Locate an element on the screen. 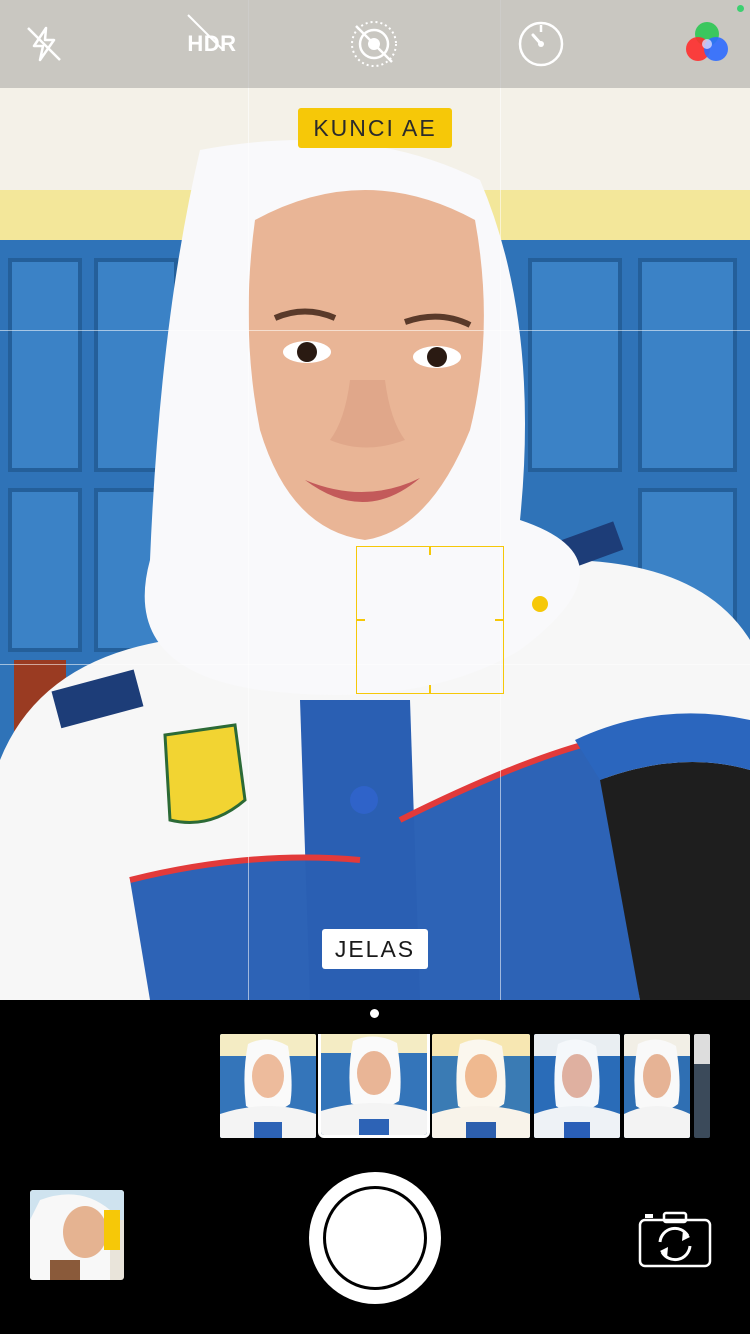 The height and width of the screenshot is (1334, 750). hdr-label: HDR is located at coordinates (212, 43).